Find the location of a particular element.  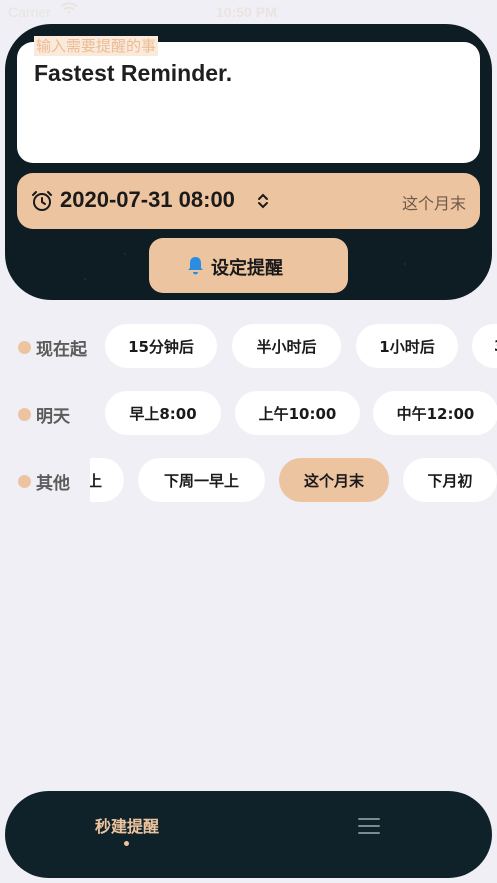

chip-scroller: 15分钟后 半小时后 1小时后 3 is located at coordinates (293, 347).